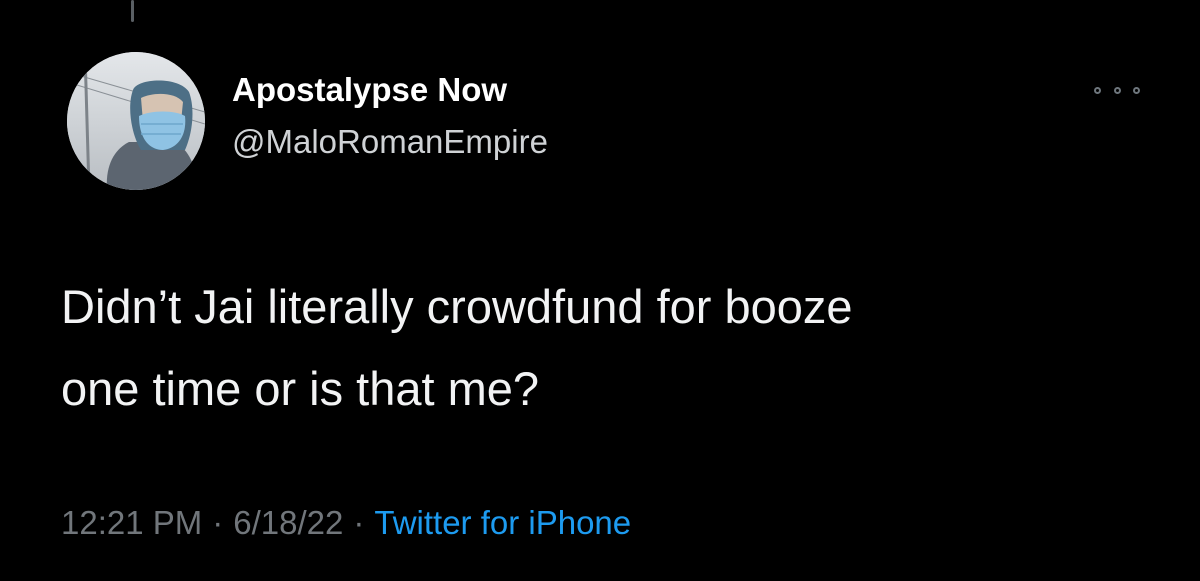 The width and height of the screenshot is (1200, 581). I want to click on author-handle: @MaloRomanEmpire, so click(390, 142).